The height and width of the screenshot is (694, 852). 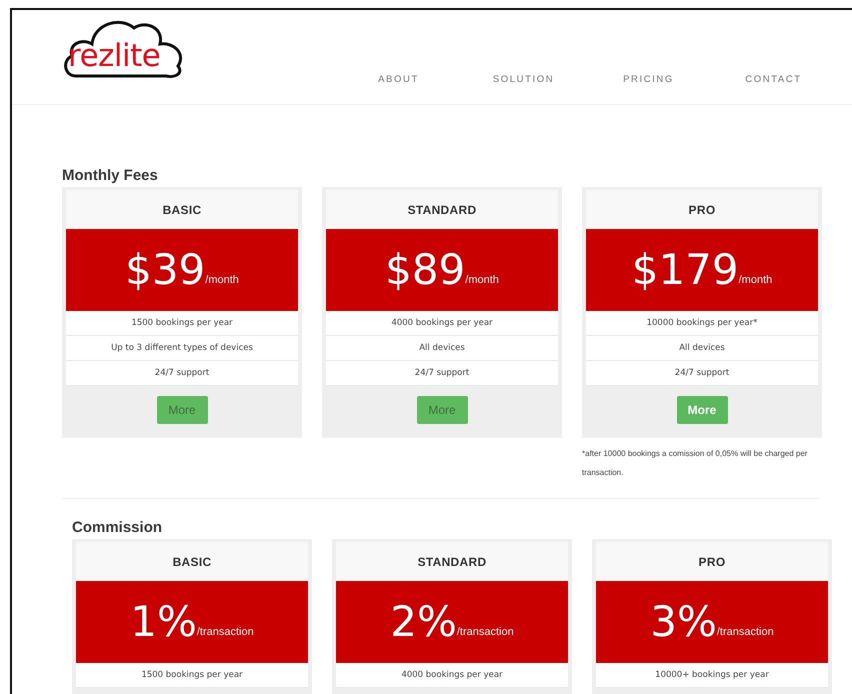 I want to click on price: 3%, so click(x=683, y=622).